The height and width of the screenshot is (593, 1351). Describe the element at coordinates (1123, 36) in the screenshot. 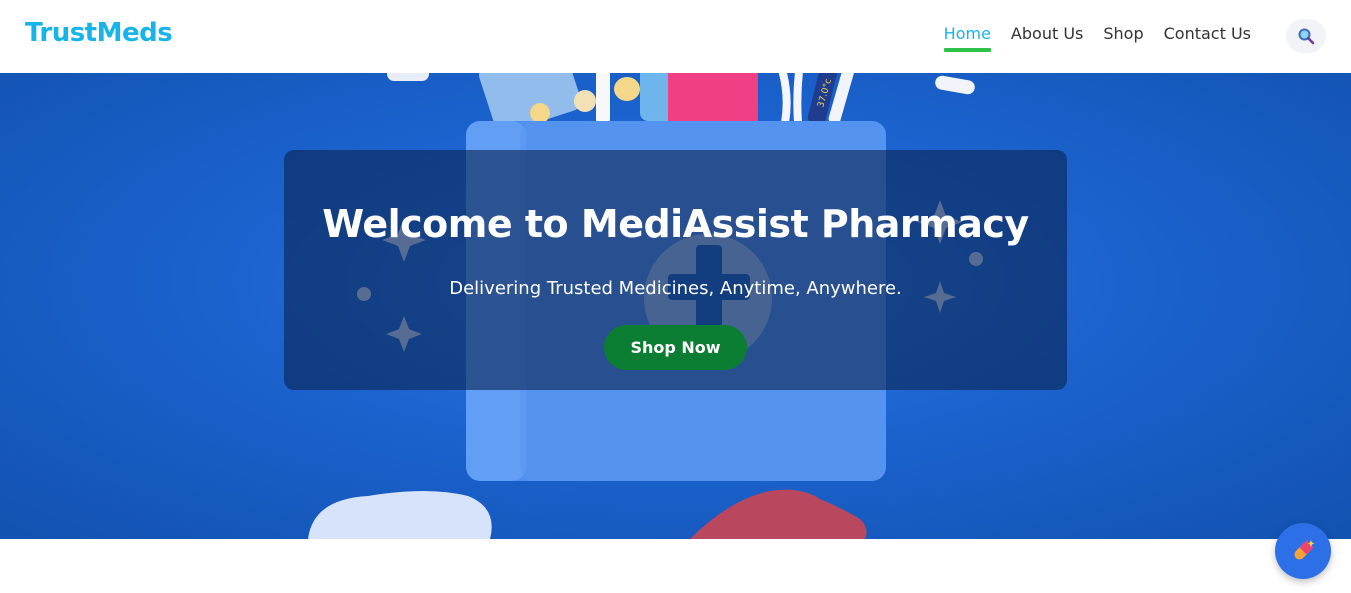

I see `nav-link-shop: Shop` at that location.